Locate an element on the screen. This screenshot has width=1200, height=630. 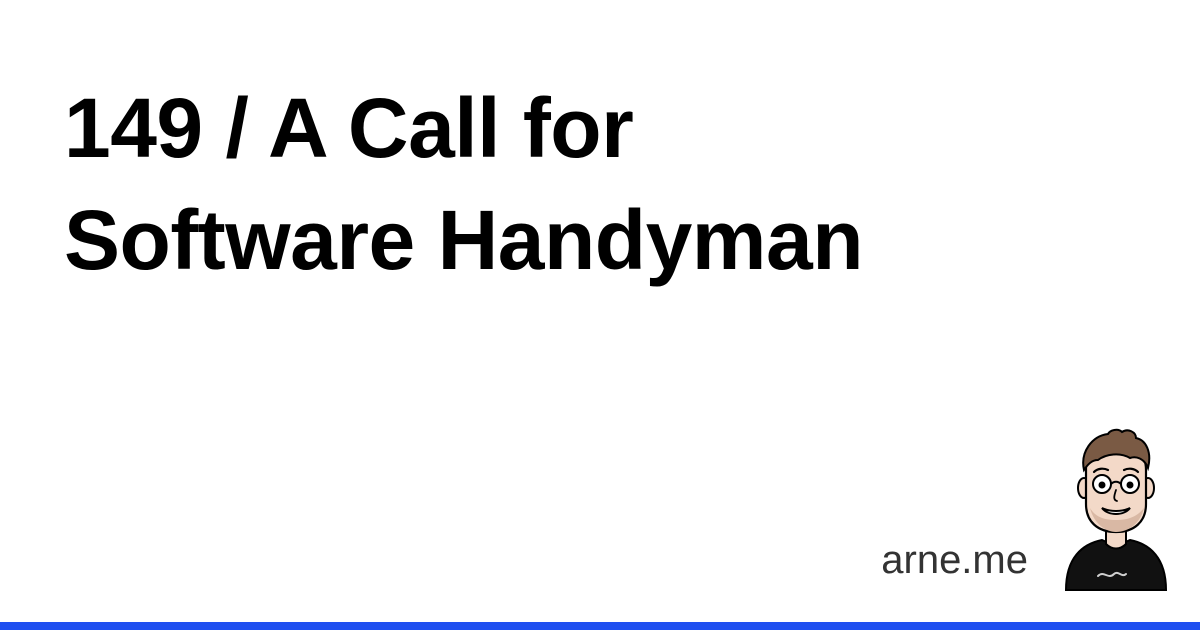
page-title-line-2: Software Handyman is located at coordinates (464, 240).